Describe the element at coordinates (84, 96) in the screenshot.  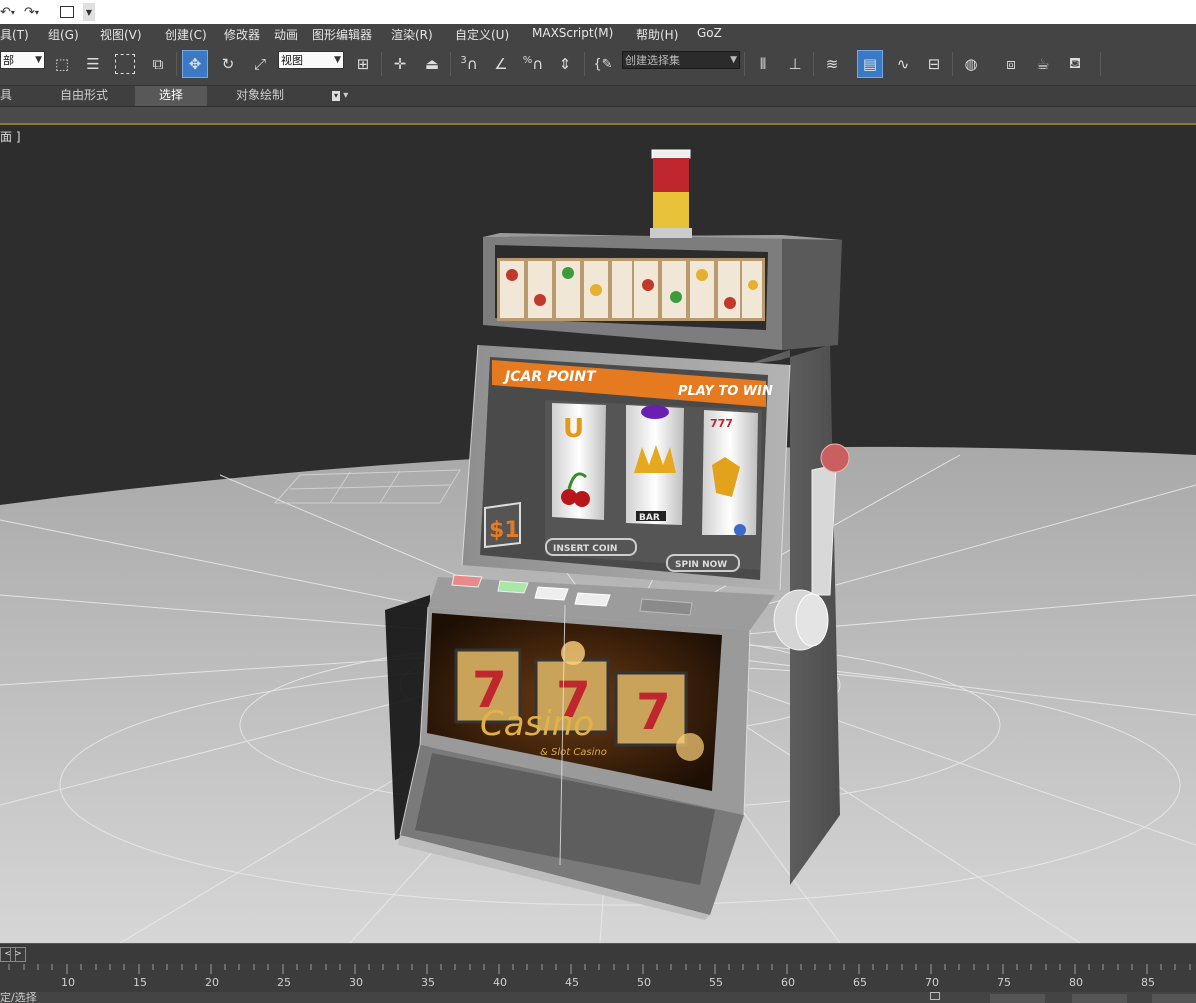
I see `tab-freeform: 自由形式` at that location.